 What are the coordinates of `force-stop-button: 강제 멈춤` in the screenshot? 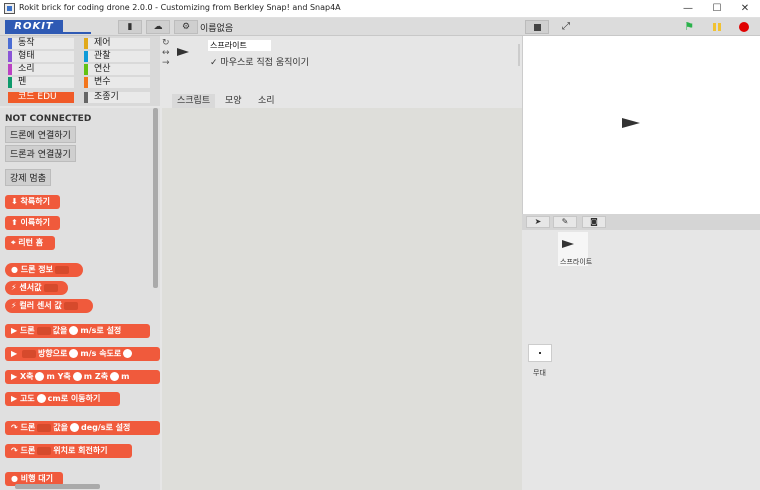 It's located at (28, 177).